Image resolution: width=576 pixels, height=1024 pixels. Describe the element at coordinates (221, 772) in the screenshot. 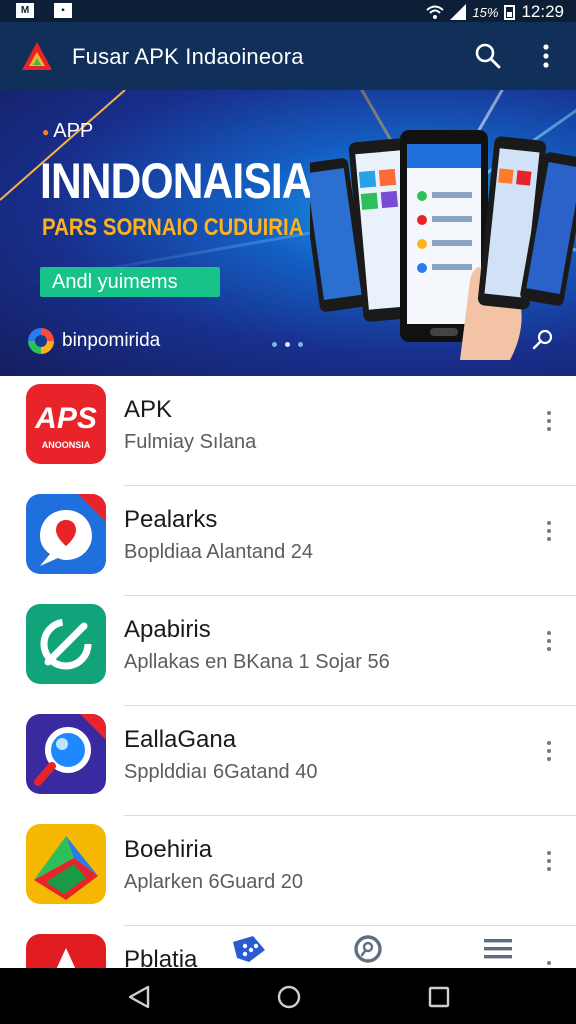

I see `app-desc: Spplddiaı 6Gatand 40` at that location.